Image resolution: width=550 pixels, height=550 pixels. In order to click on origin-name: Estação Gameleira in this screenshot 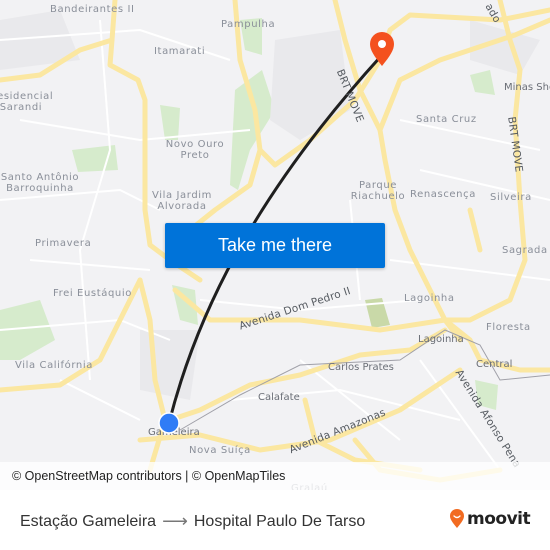, I will do `click(88, 521)`.